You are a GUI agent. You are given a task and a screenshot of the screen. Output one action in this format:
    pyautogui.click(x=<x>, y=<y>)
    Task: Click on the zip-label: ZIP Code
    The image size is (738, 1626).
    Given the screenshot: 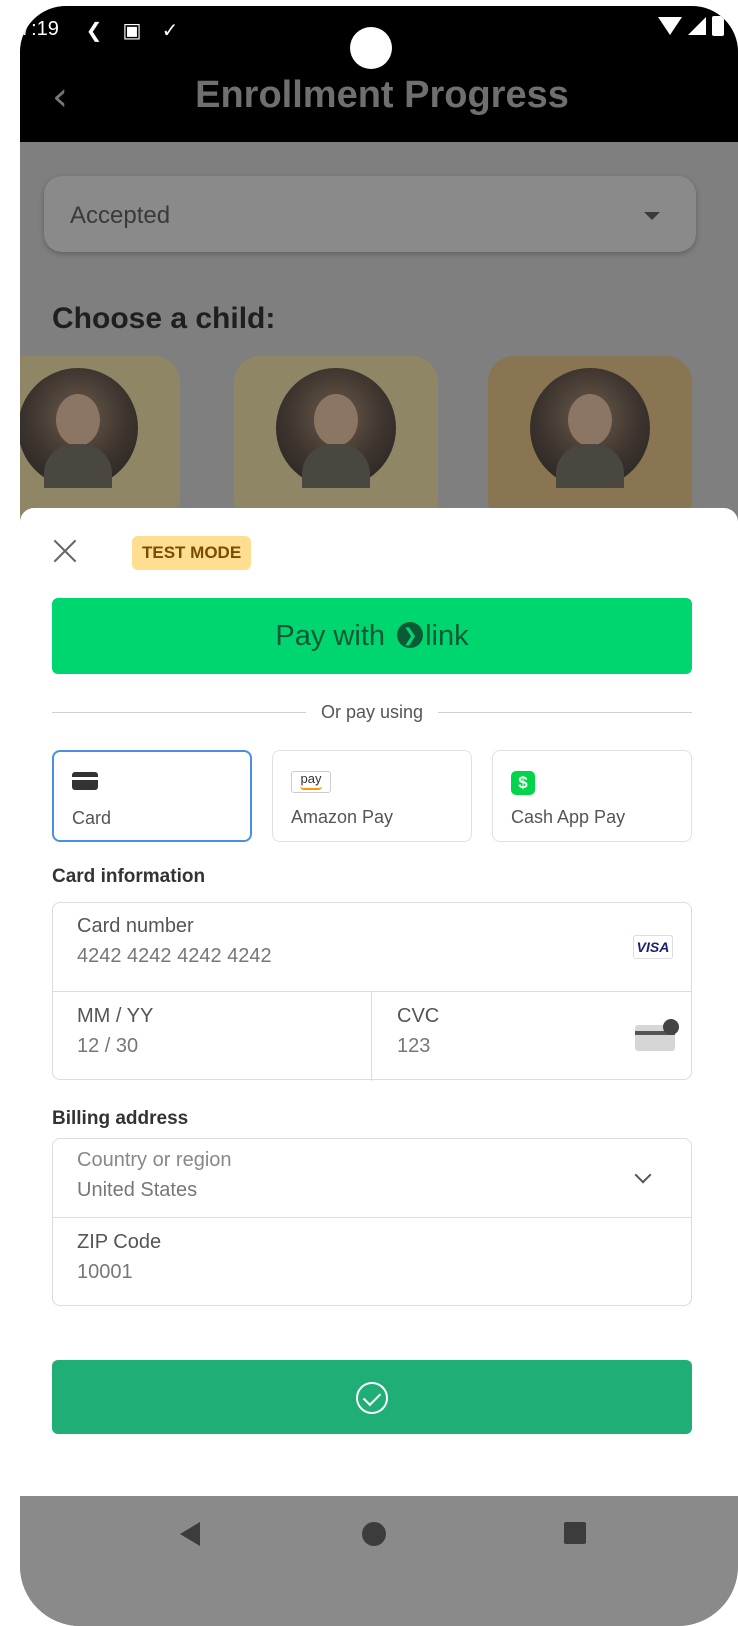 What is the action you would take?
    pyautogui.click(x=119, y=1242)
    